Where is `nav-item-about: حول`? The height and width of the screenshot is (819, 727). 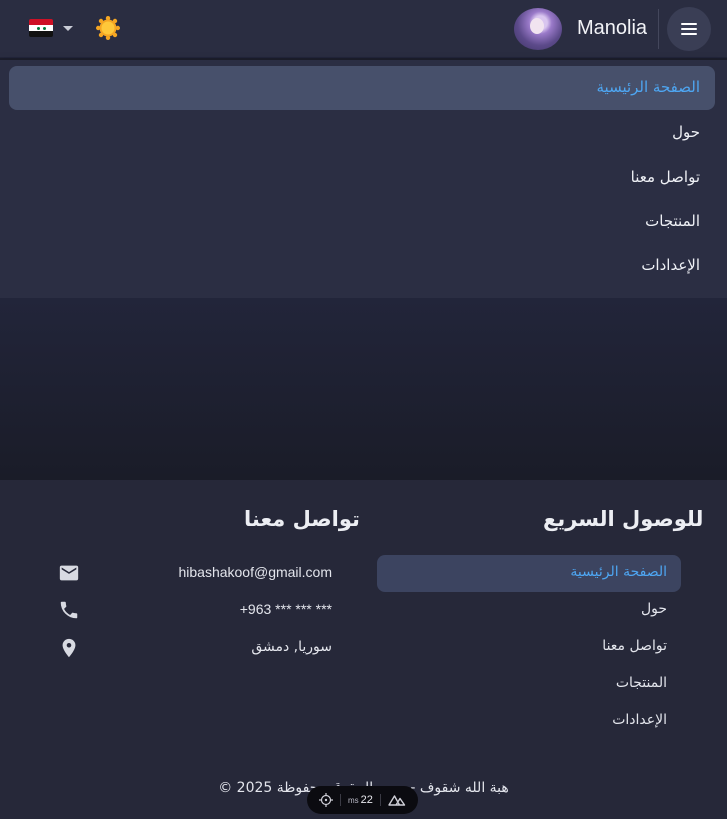 nav-item-about: حول is located at coordinates (362, 133).